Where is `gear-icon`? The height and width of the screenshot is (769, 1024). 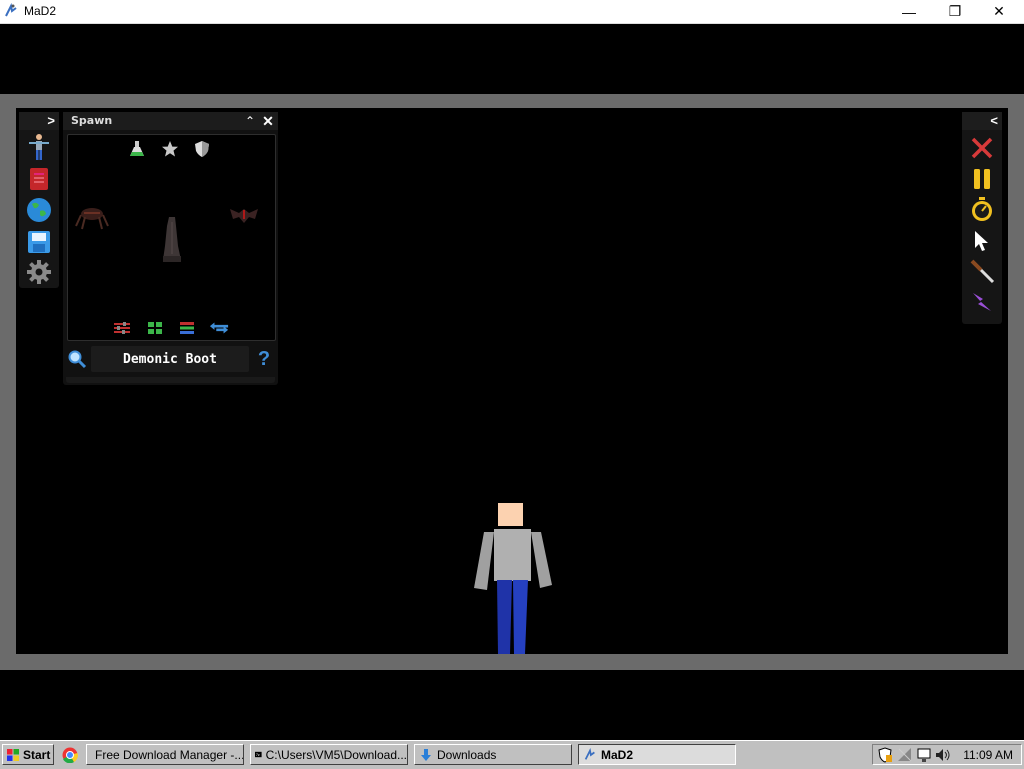 gear-icon is located at coordinates (39, 272).